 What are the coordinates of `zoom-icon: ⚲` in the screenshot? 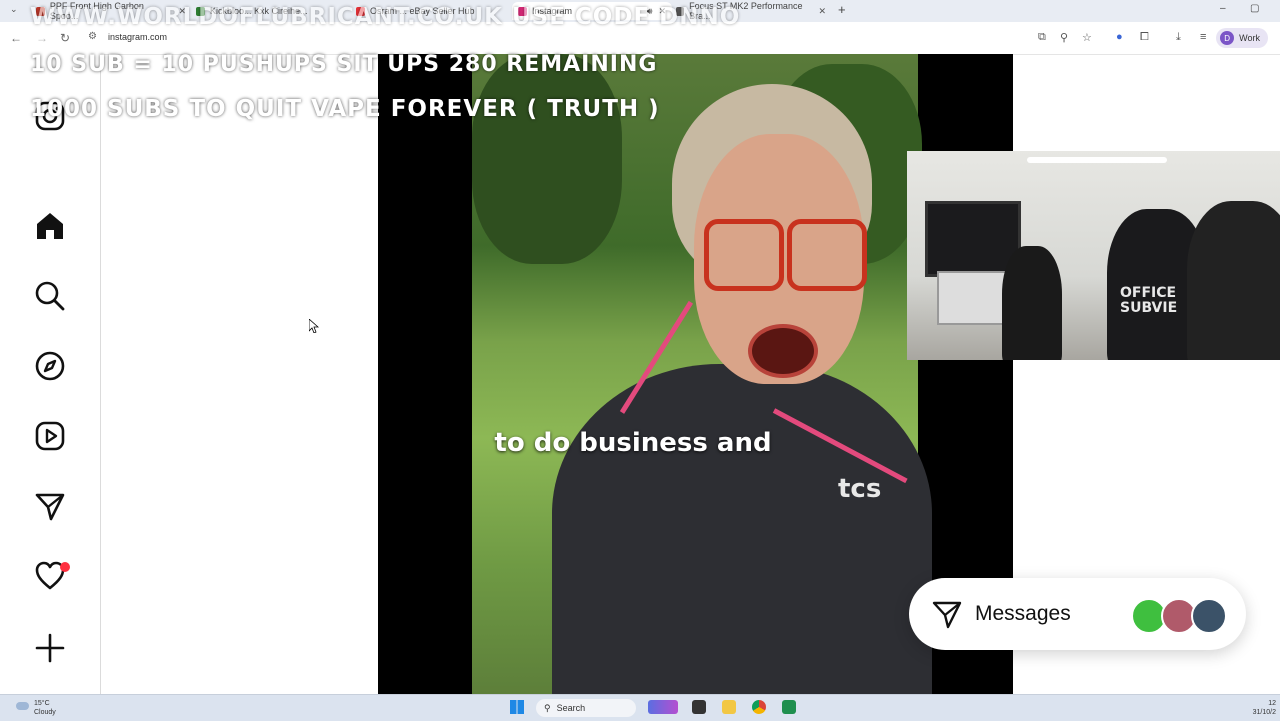 It's located at (1064, 37).